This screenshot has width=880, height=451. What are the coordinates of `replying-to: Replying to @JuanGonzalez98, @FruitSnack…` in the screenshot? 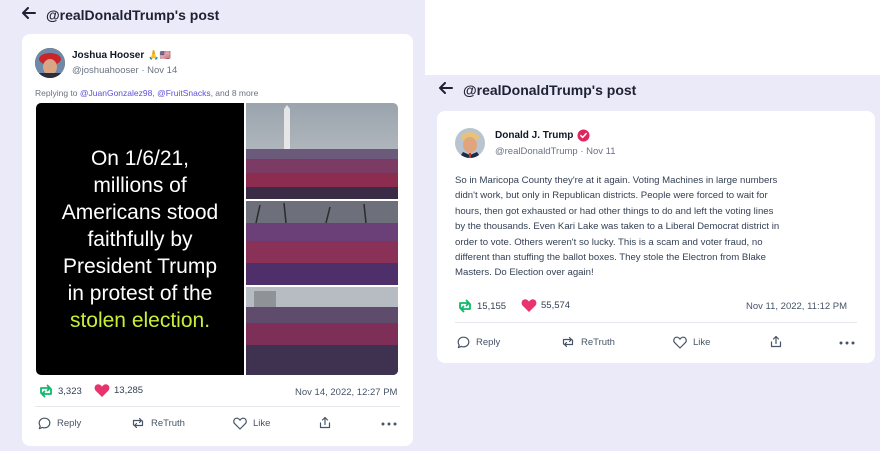 It's located at (147, 93).